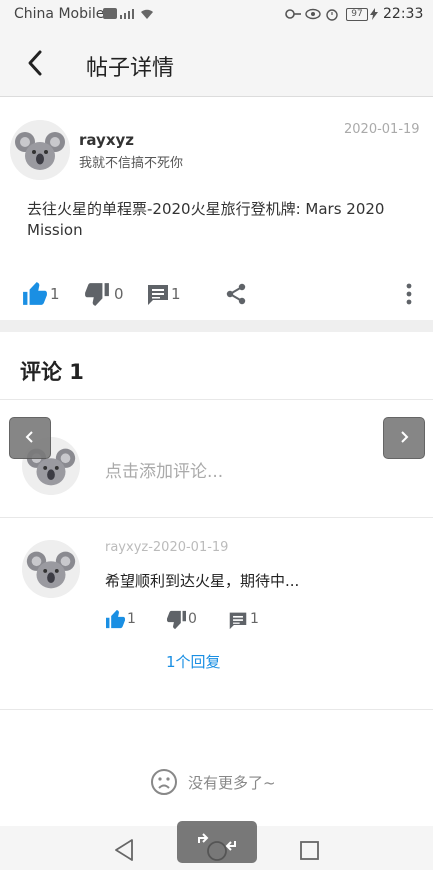  Describe the element at coordinates (164, 782) in the screenshot. I see `sad-face-icon` at that location.